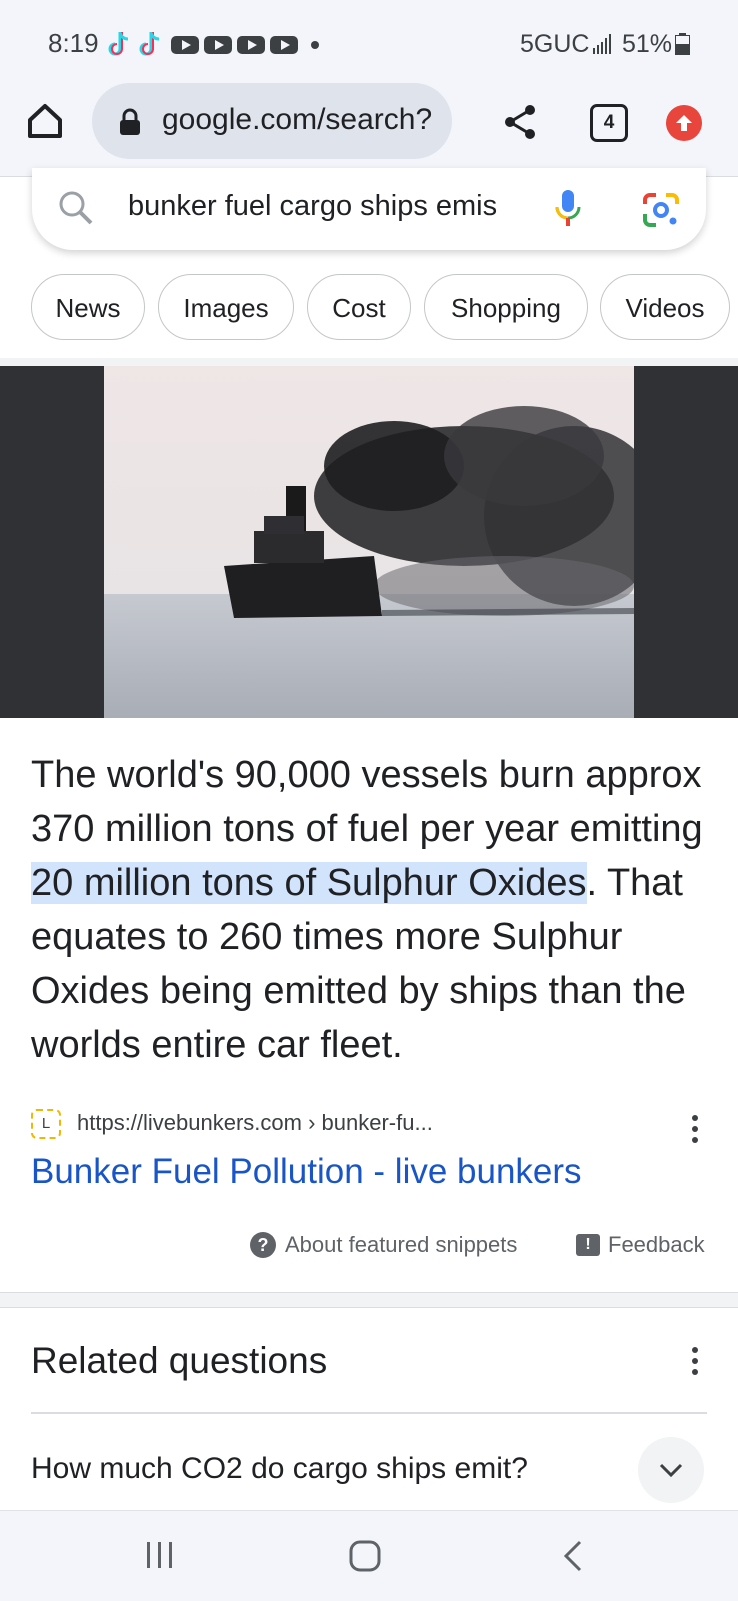 The image size is (738, 1601). What do you see at coordinates (682, 44) in the screenshot?
I see `battery-icon` at bounding box center [682, 44].